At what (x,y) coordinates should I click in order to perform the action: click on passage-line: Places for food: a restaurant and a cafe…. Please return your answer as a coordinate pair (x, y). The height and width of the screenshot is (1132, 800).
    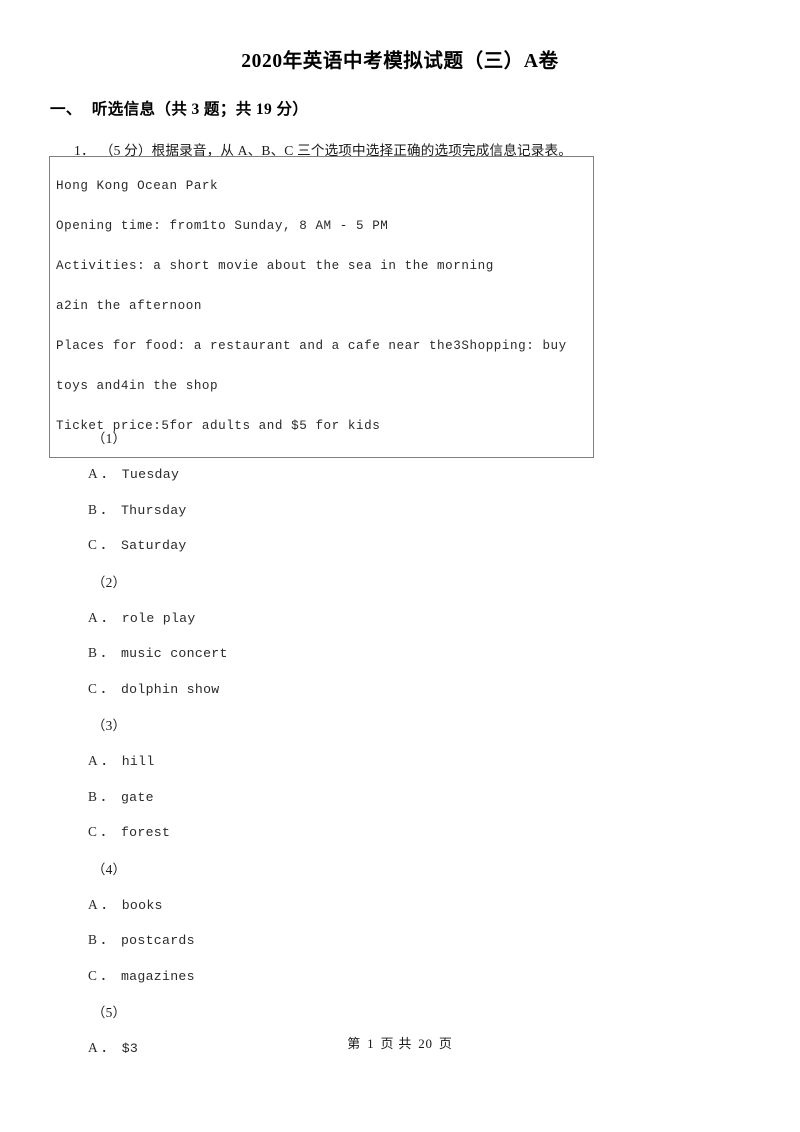
    Looking at the image, I should click on (311, 366).